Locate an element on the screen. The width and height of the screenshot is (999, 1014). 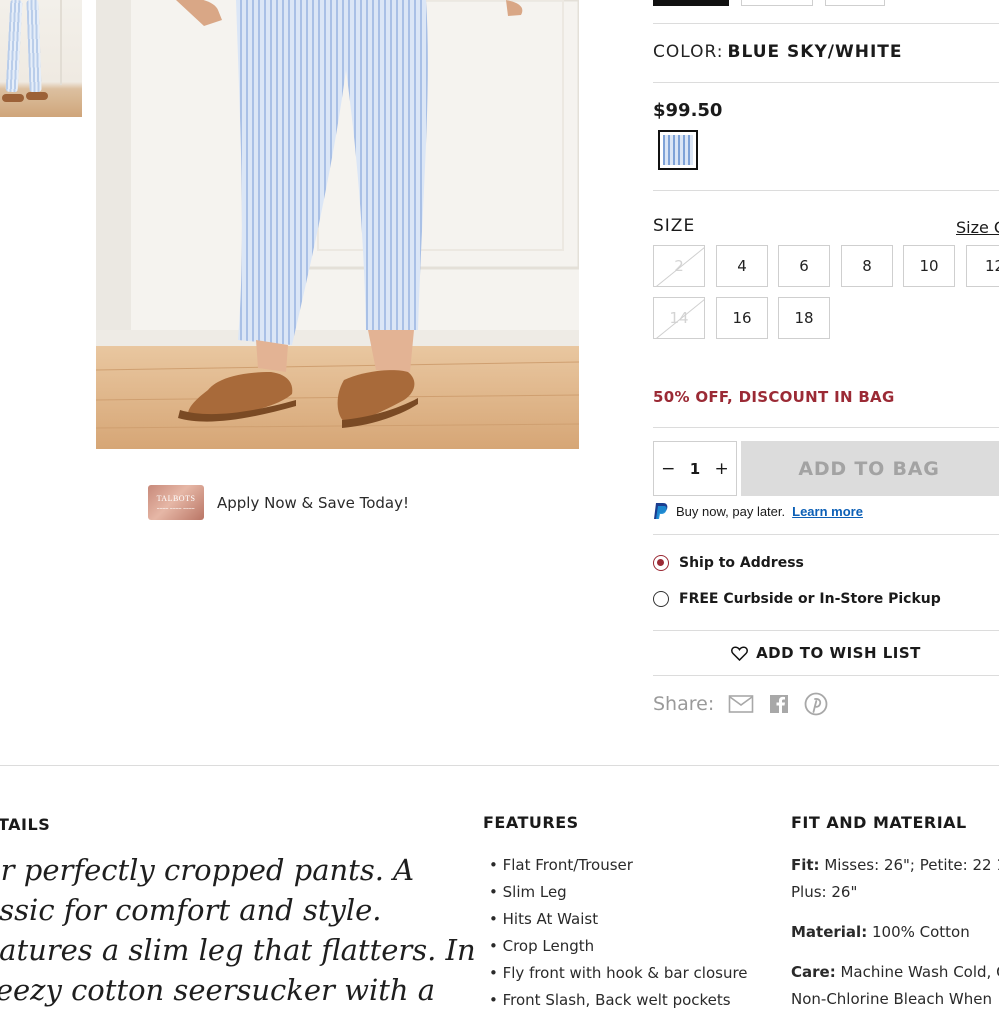
pinterest-share-icon is located at coordinates (816, 704).